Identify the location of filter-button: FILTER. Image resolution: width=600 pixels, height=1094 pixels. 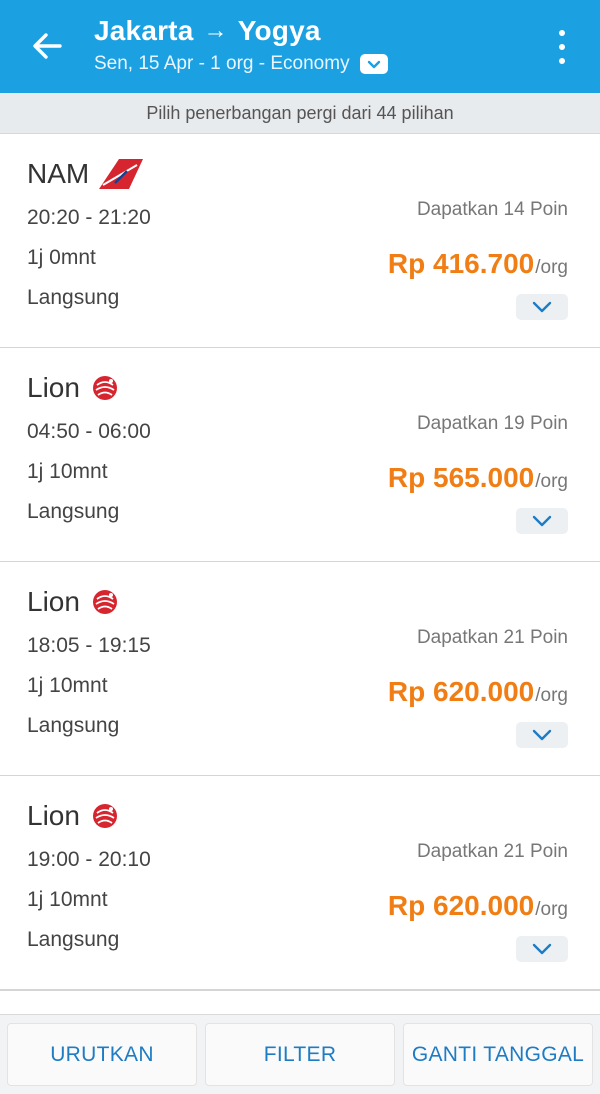
(300, 1054).